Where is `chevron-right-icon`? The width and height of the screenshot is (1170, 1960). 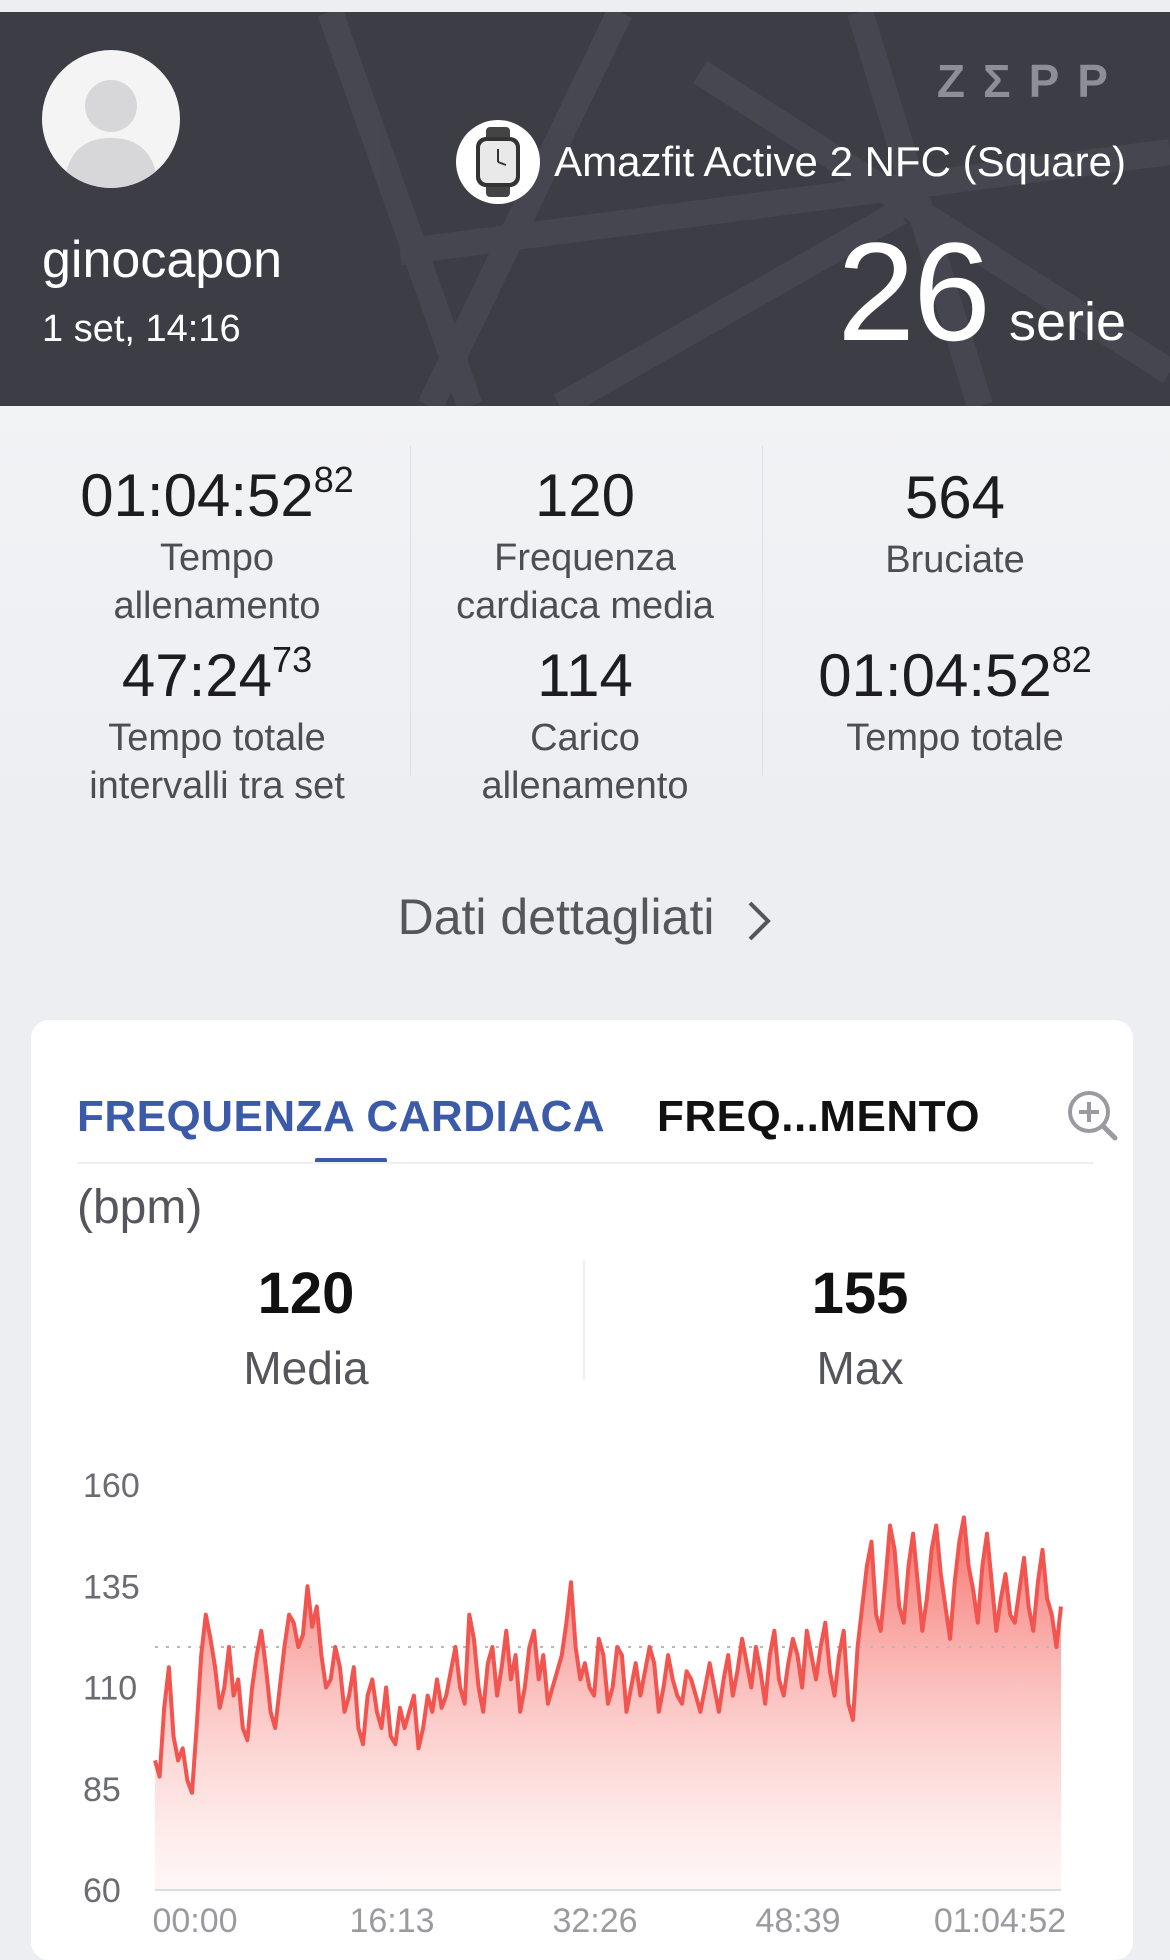 chevron-right-icon is located at coordinates (760, 921).